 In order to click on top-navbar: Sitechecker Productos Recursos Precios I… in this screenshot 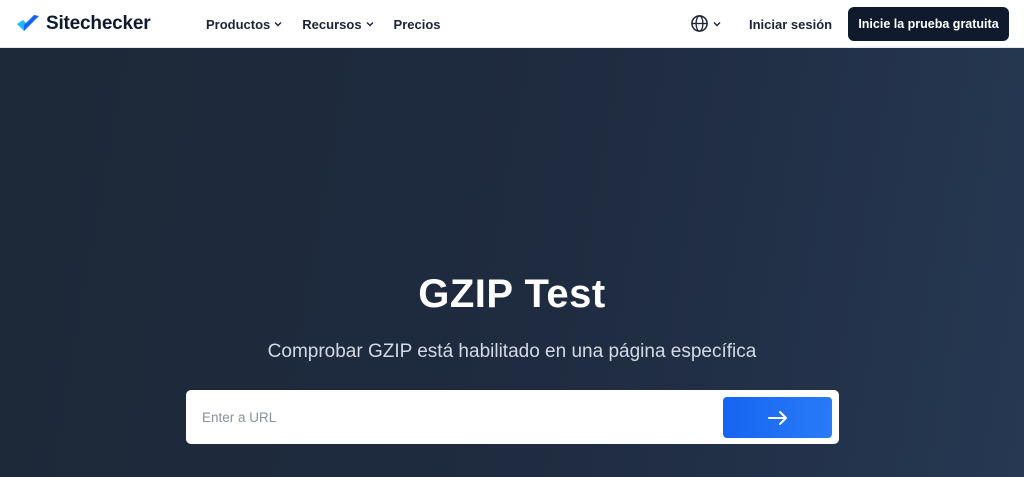, I will do `click(512, 24)`.